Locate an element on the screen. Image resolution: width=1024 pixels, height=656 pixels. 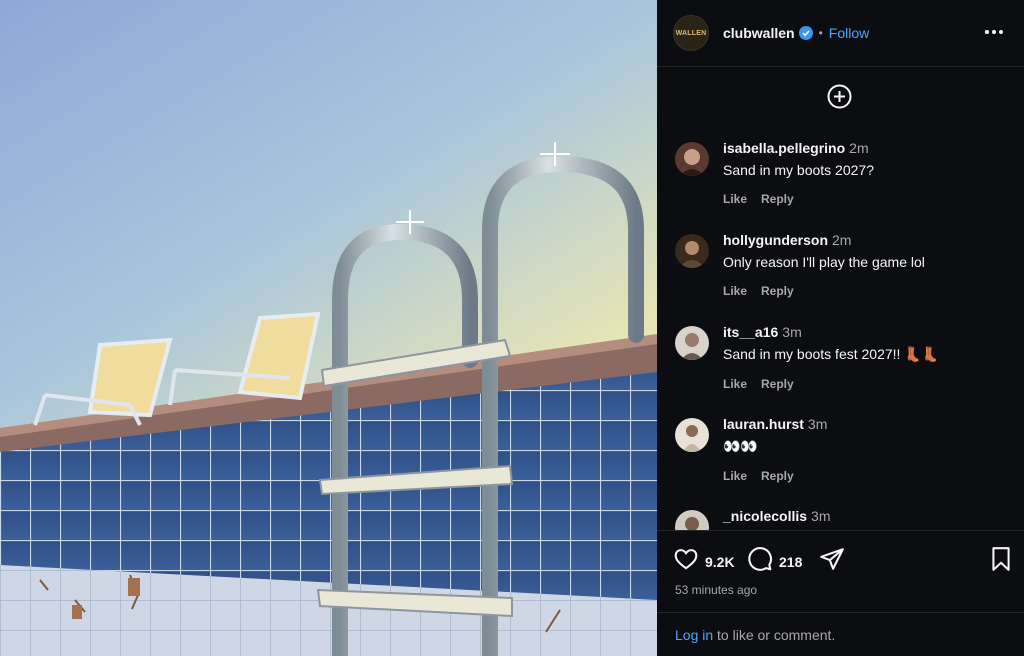
save-action is located at coordinates (1001, 561).